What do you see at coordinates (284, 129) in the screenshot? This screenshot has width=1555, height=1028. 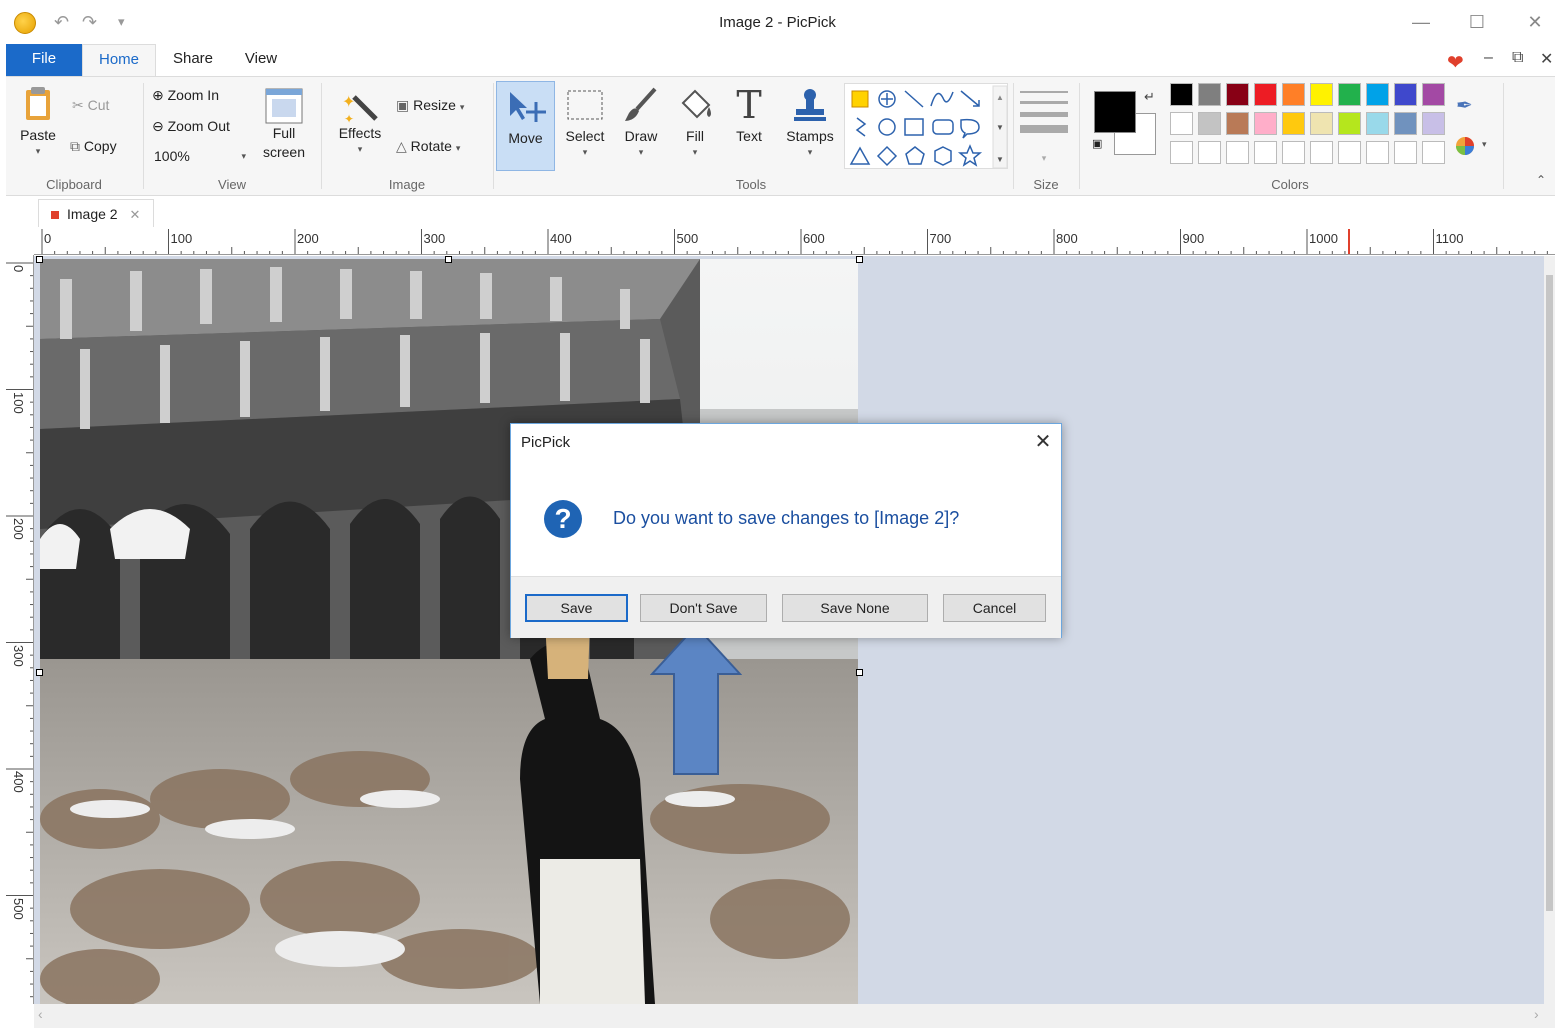 I see `full-screen-button: Full screen` at bounding box center [284, 129].